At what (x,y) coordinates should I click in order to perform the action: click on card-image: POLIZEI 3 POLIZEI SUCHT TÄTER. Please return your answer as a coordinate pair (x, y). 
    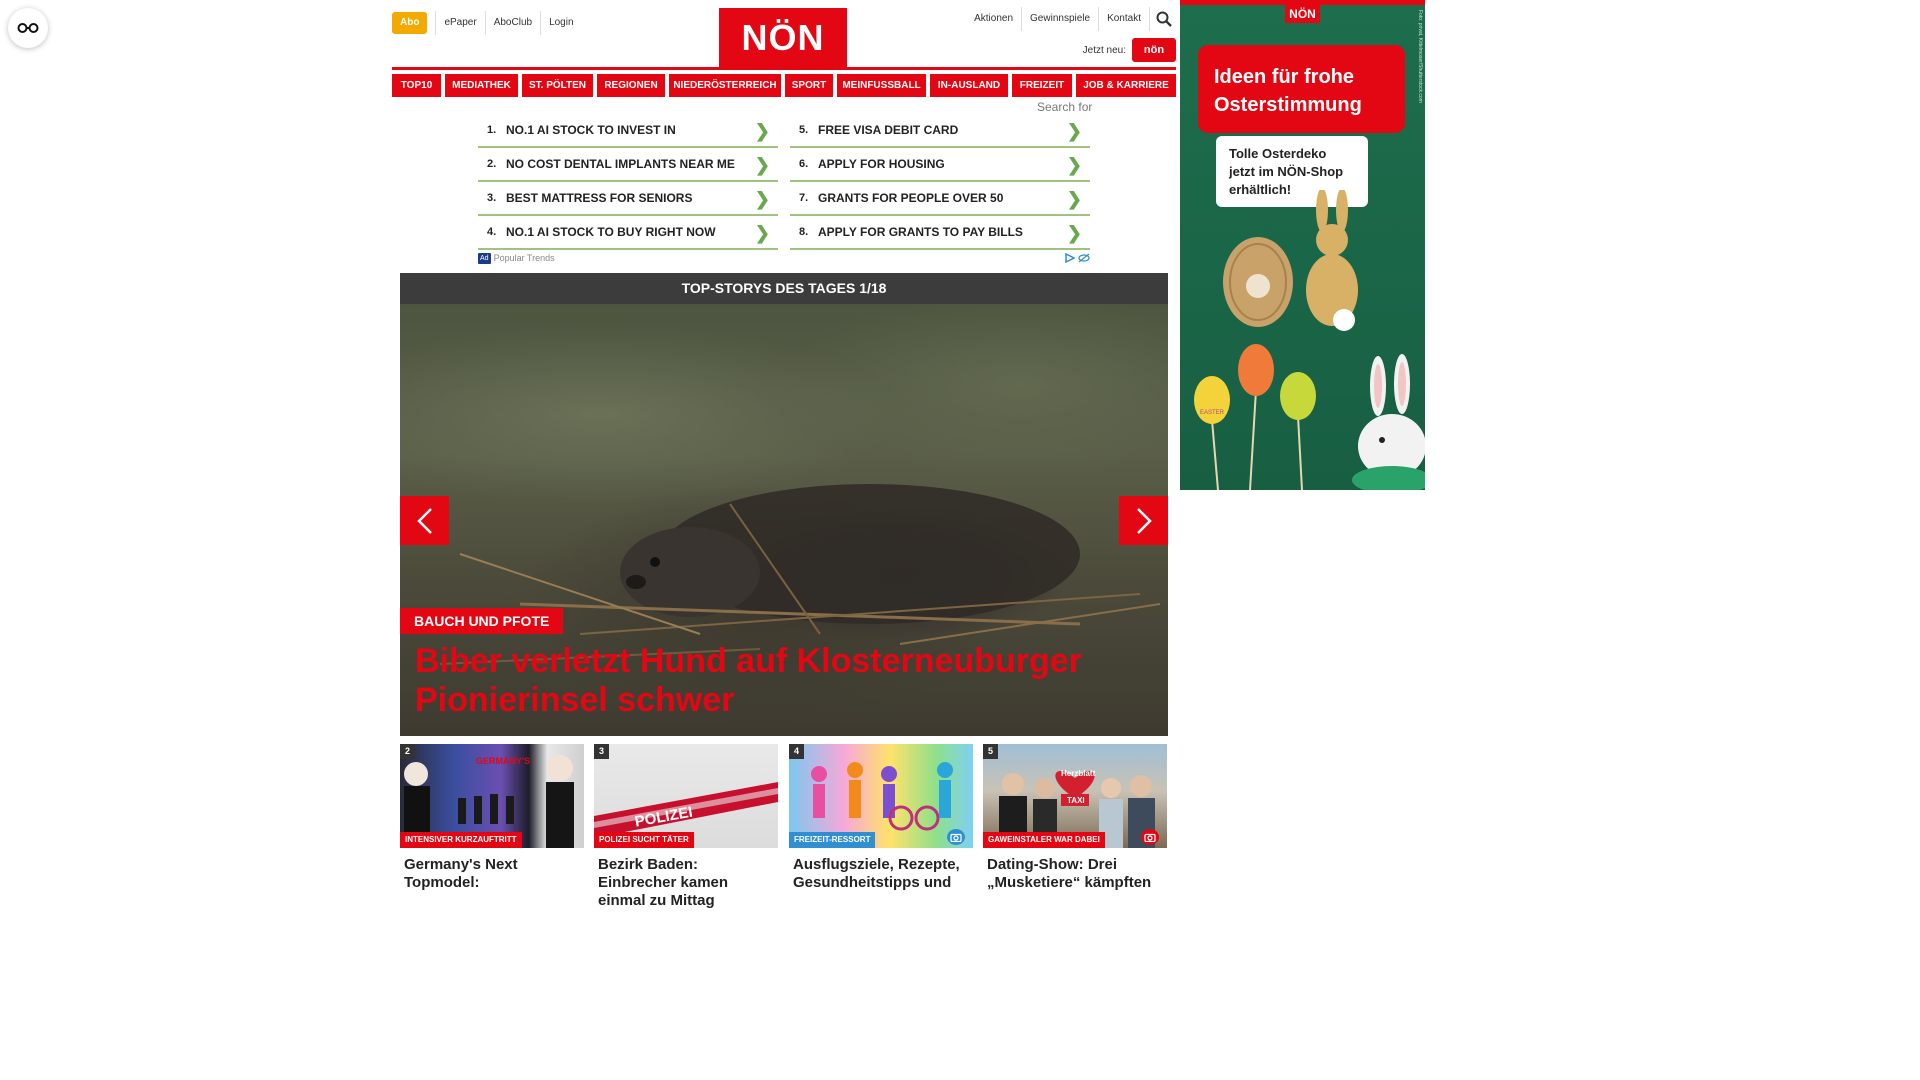
    Looking at the image, I should click on (686, 796).